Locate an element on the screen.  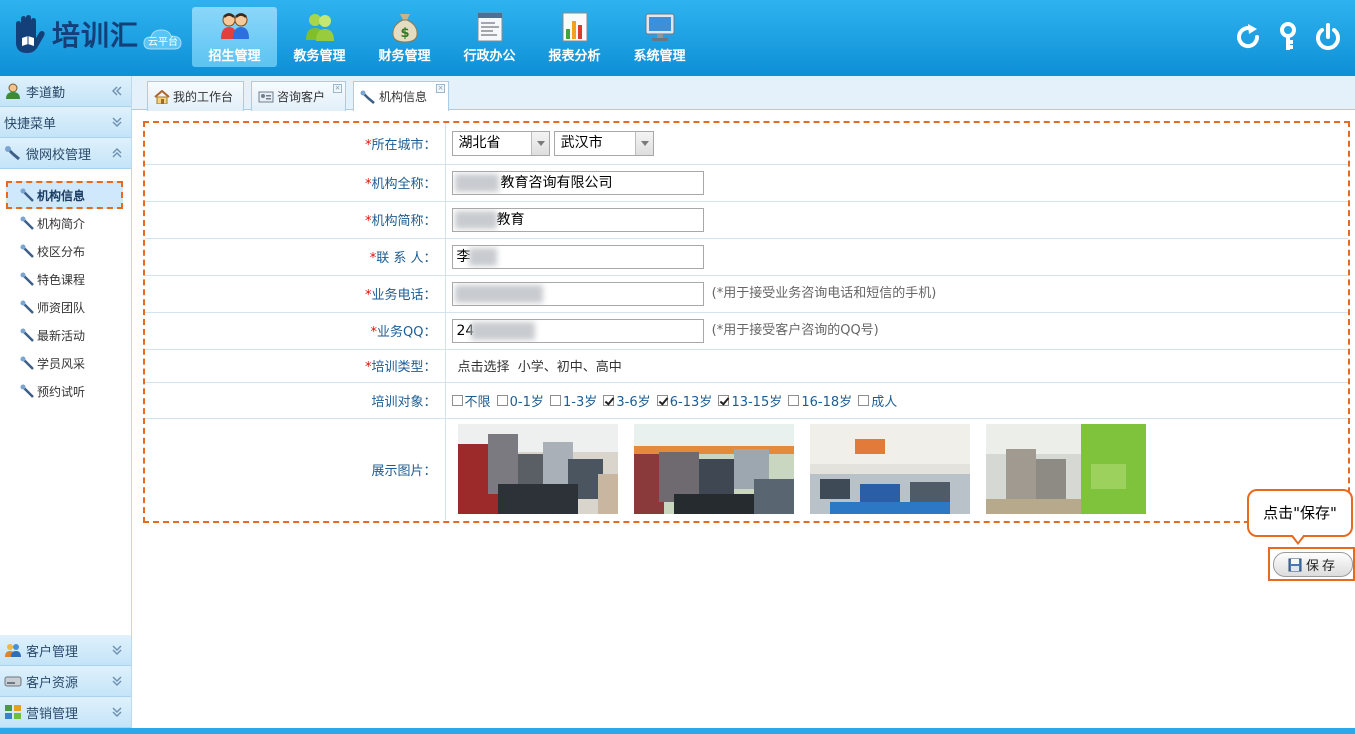
sidebar-item-org-intro: 机构简介 is located at coordinates (65, 223).